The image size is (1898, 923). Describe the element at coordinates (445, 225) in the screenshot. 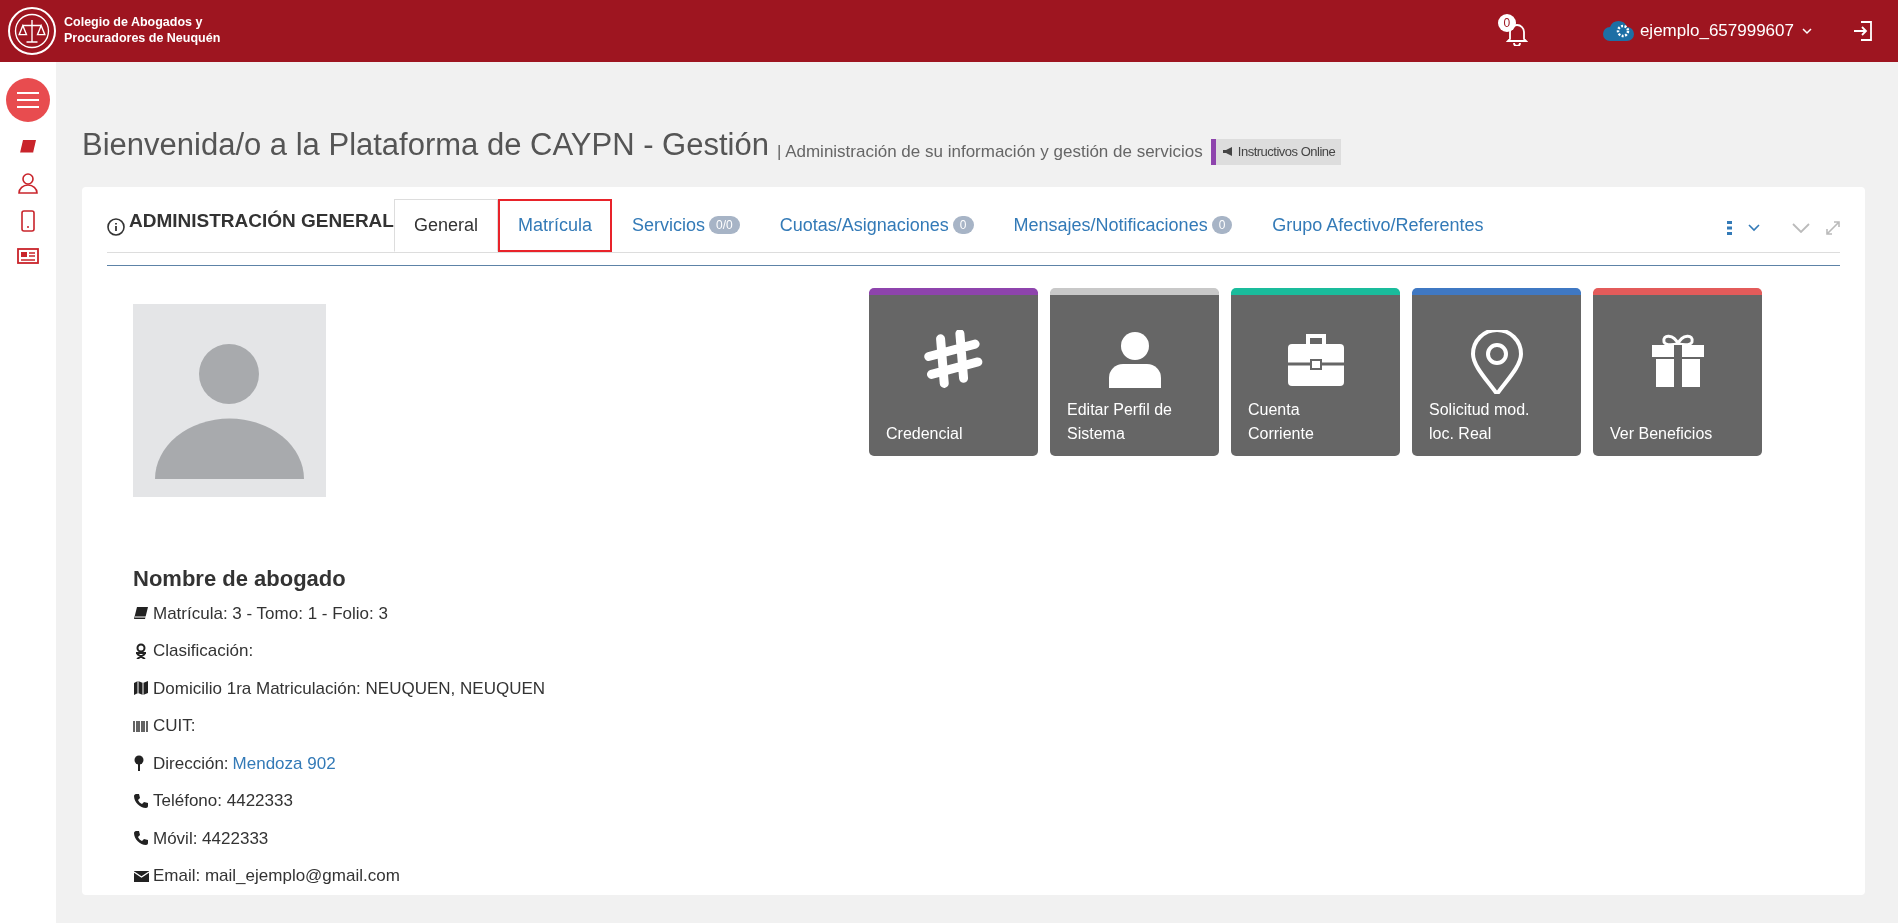

I see `tab: General` at that location.